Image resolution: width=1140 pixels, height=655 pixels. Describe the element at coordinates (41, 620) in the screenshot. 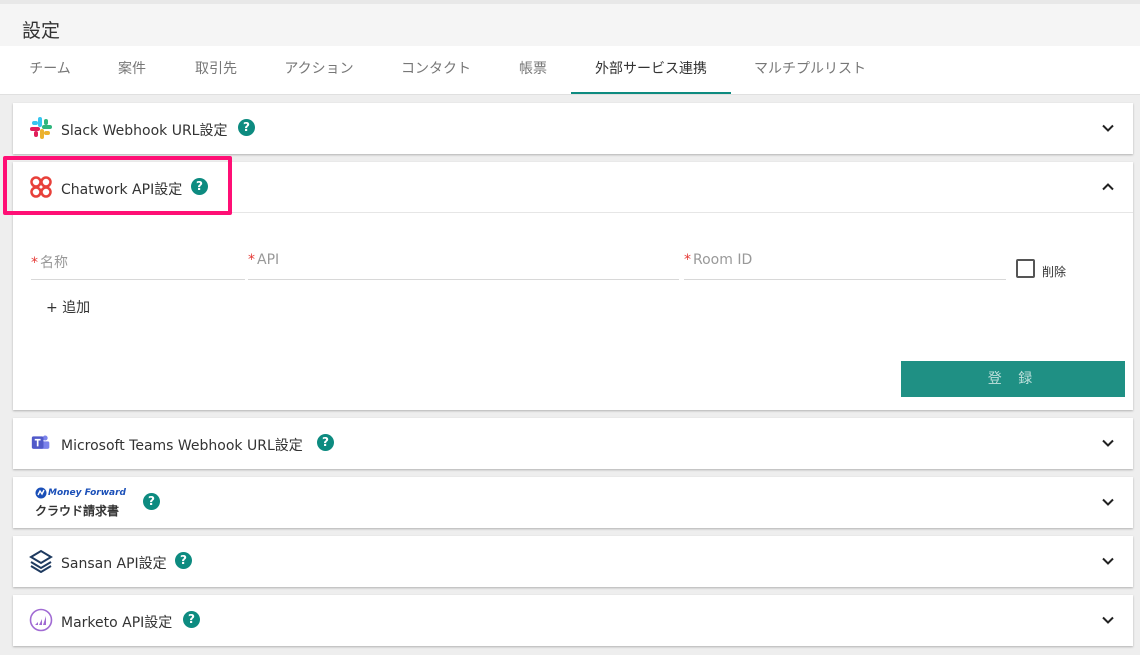

I see `marketo-logo-icon` at that location.